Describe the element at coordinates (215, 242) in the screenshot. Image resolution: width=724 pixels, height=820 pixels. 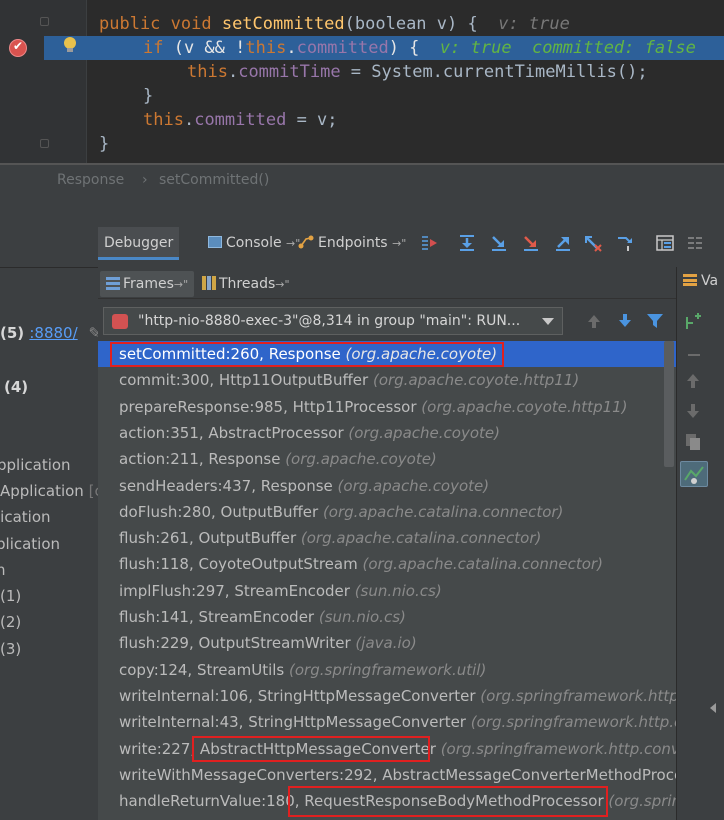
I see `console-icon` at that location.